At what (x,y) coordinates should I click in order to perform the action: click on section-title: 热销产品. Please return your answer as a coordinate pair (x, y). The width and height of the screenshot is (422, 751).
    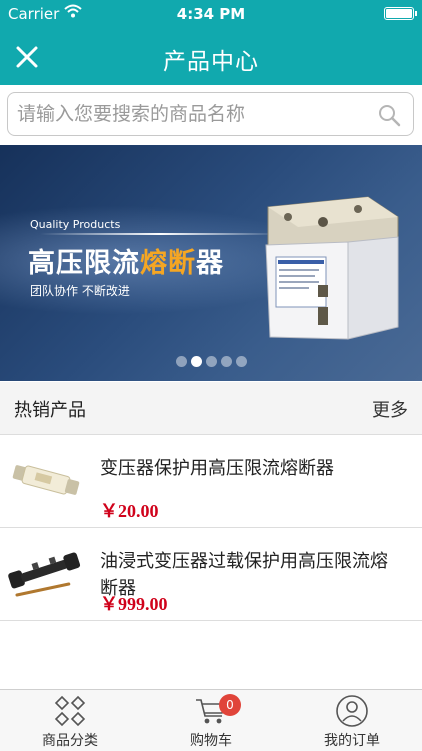
    Looking at the image, I should click on (50, 410).